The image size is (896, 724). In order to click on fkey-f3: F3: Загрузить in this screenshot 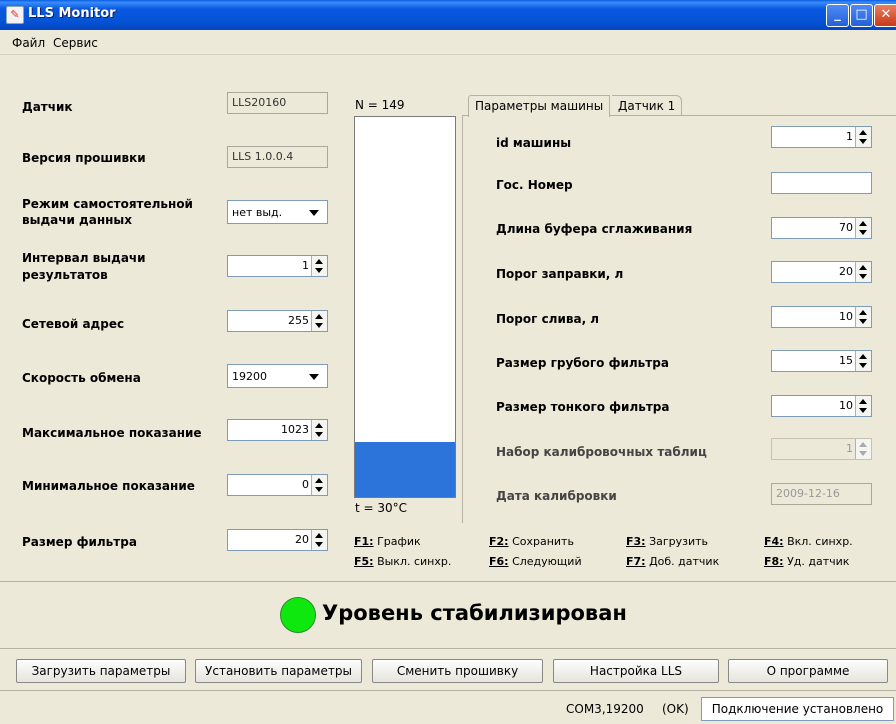, I will do `click(667, 541)`.